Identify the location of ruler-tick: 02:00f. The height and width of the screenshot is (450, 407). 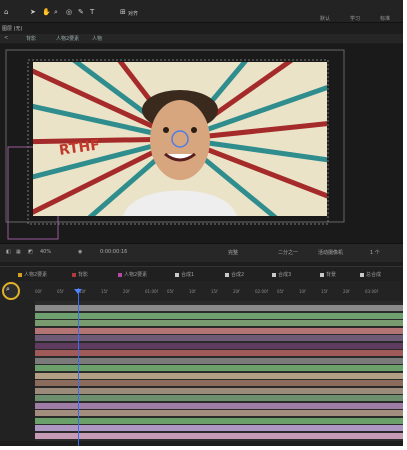
(261, 291).